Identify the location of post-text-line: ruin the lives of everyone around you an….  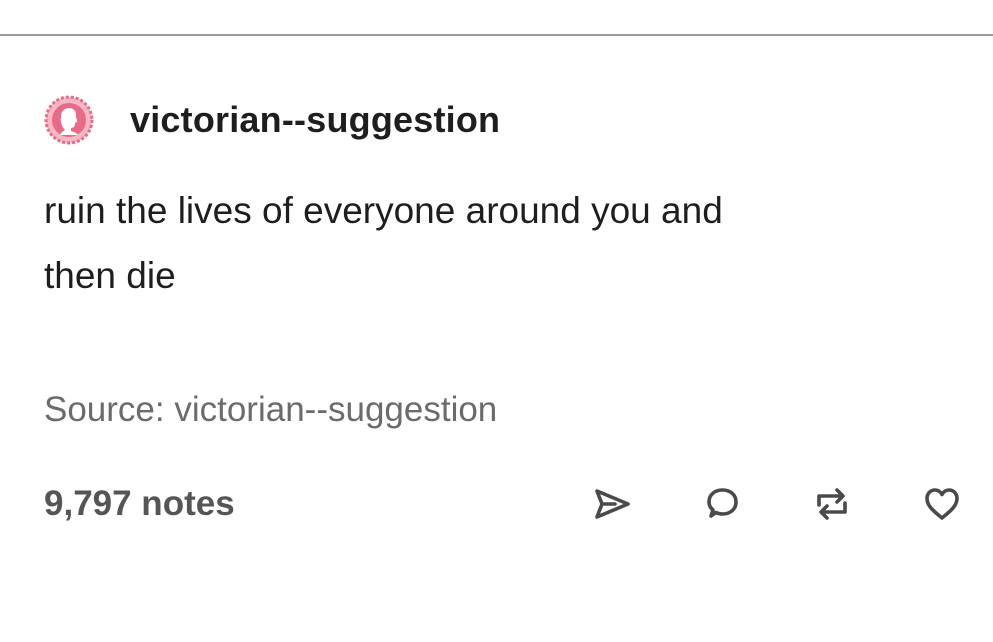
(383, 210).